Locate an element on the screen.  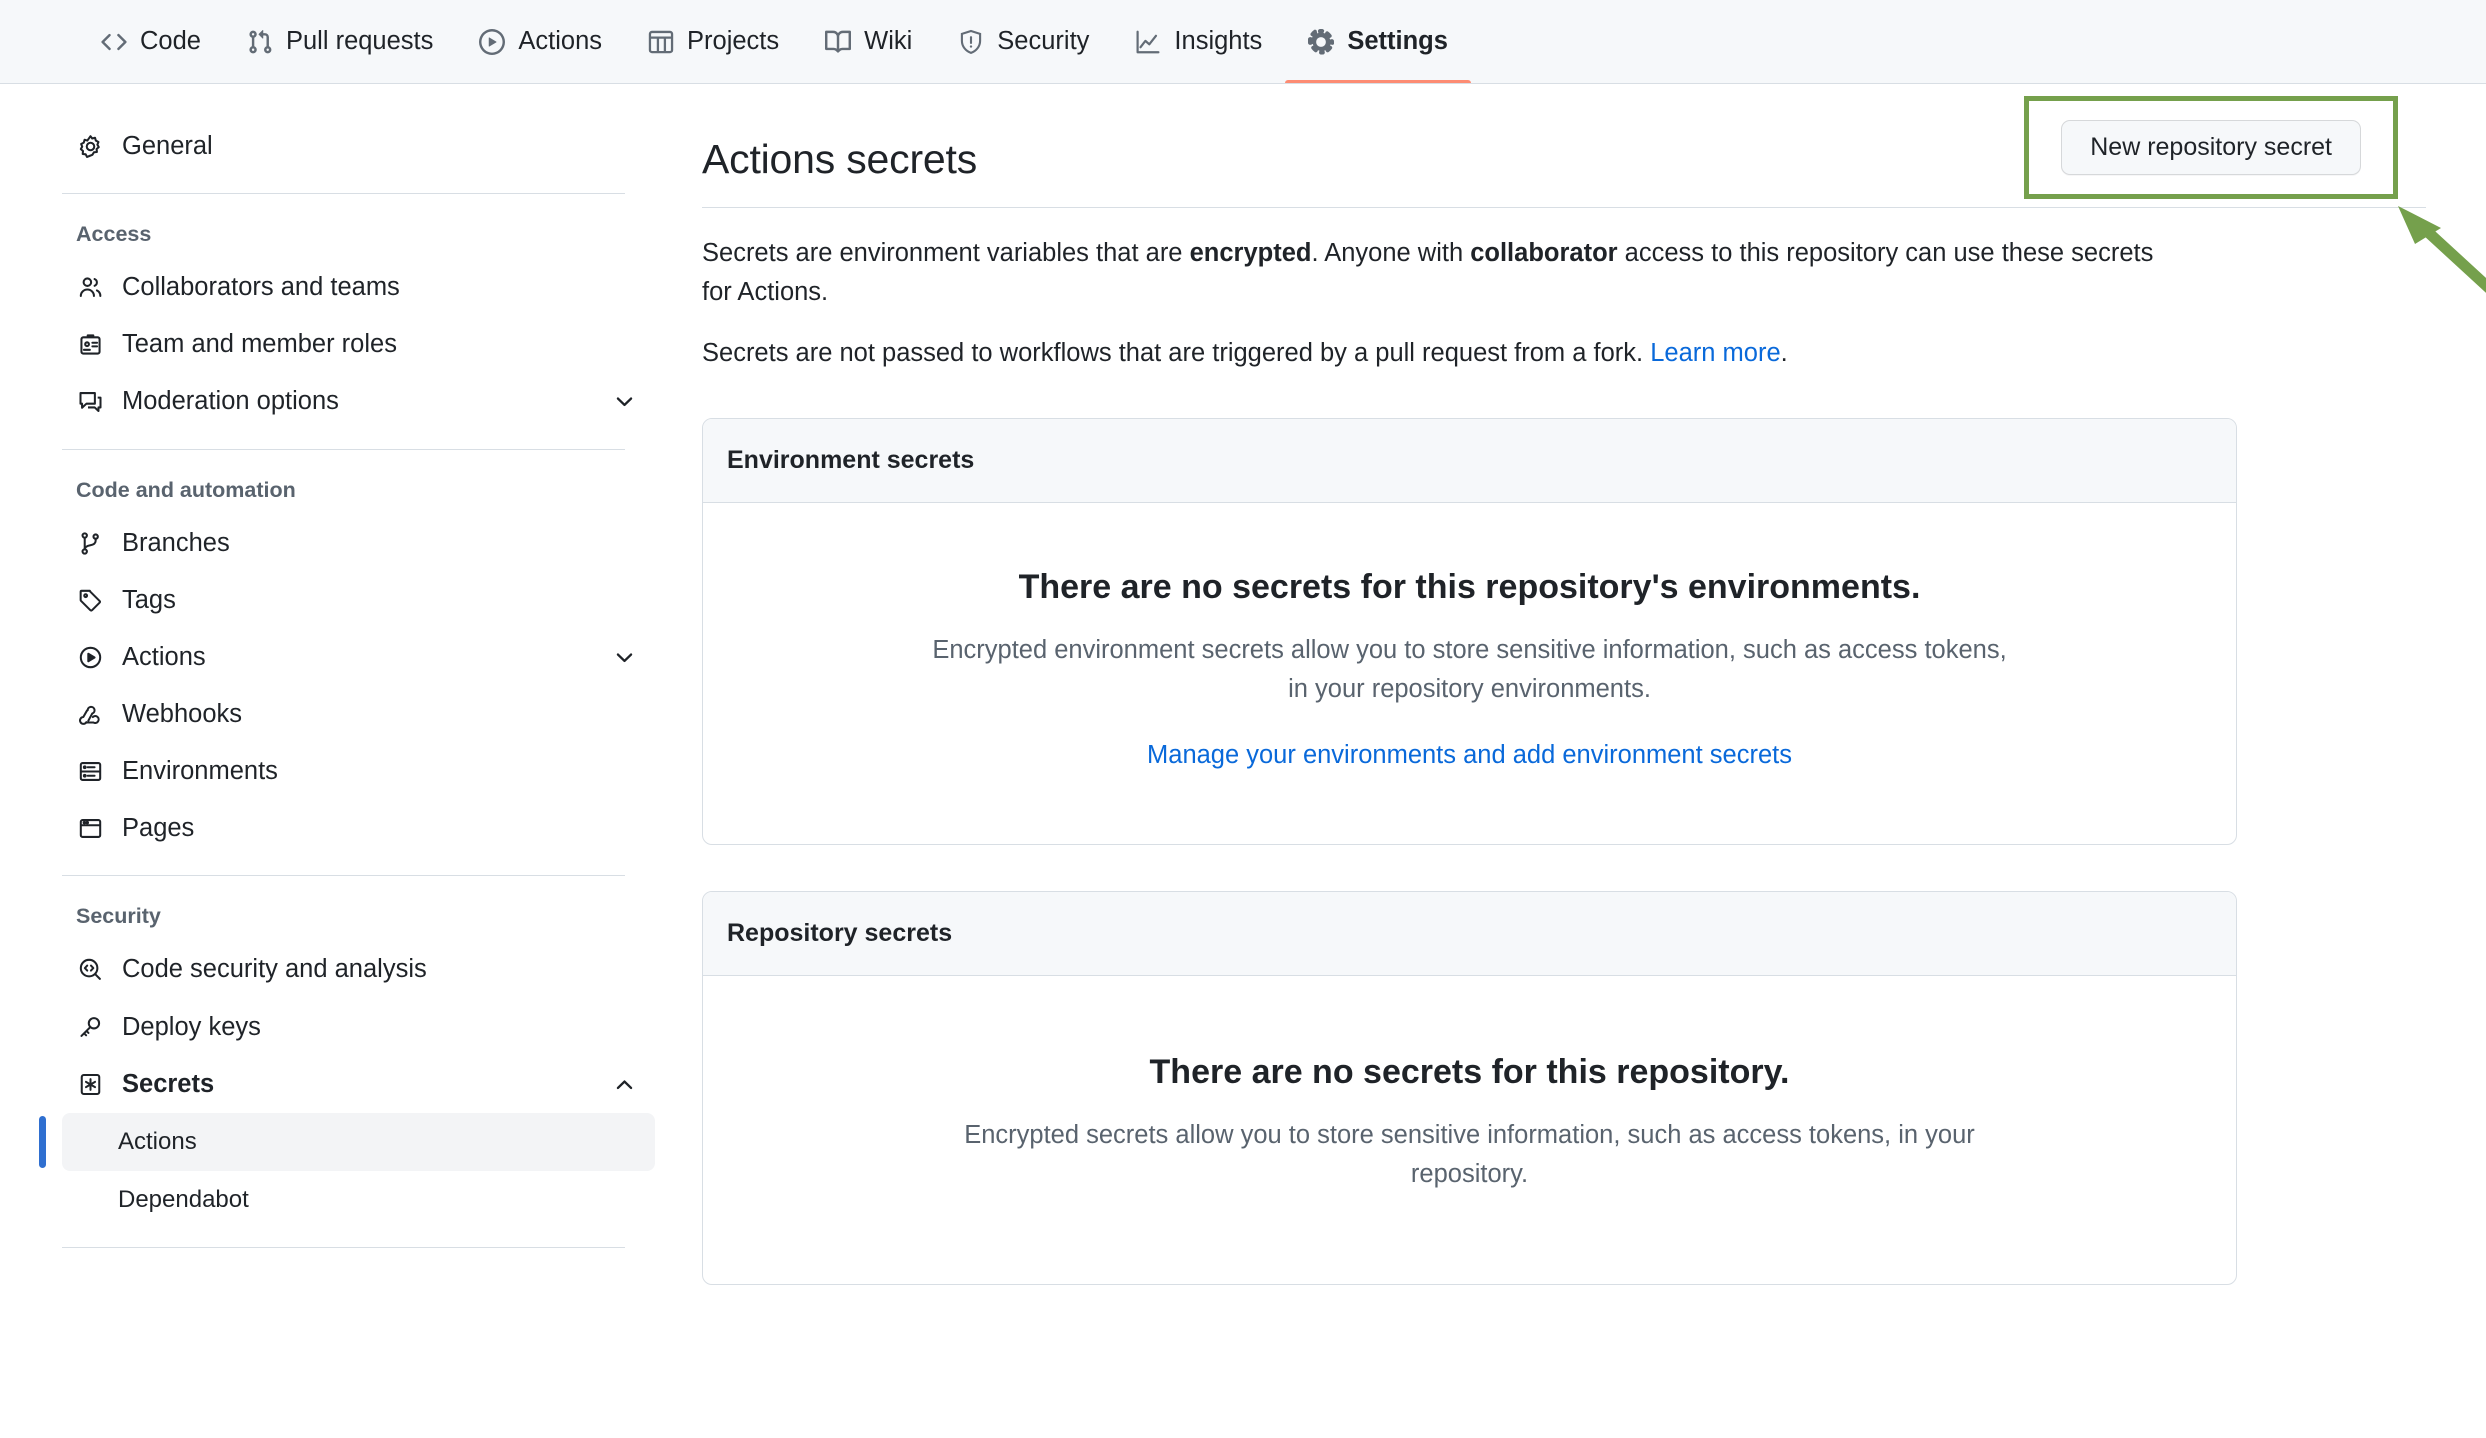
tab-settings-label: Settings is located at coordinates (1397, 41).